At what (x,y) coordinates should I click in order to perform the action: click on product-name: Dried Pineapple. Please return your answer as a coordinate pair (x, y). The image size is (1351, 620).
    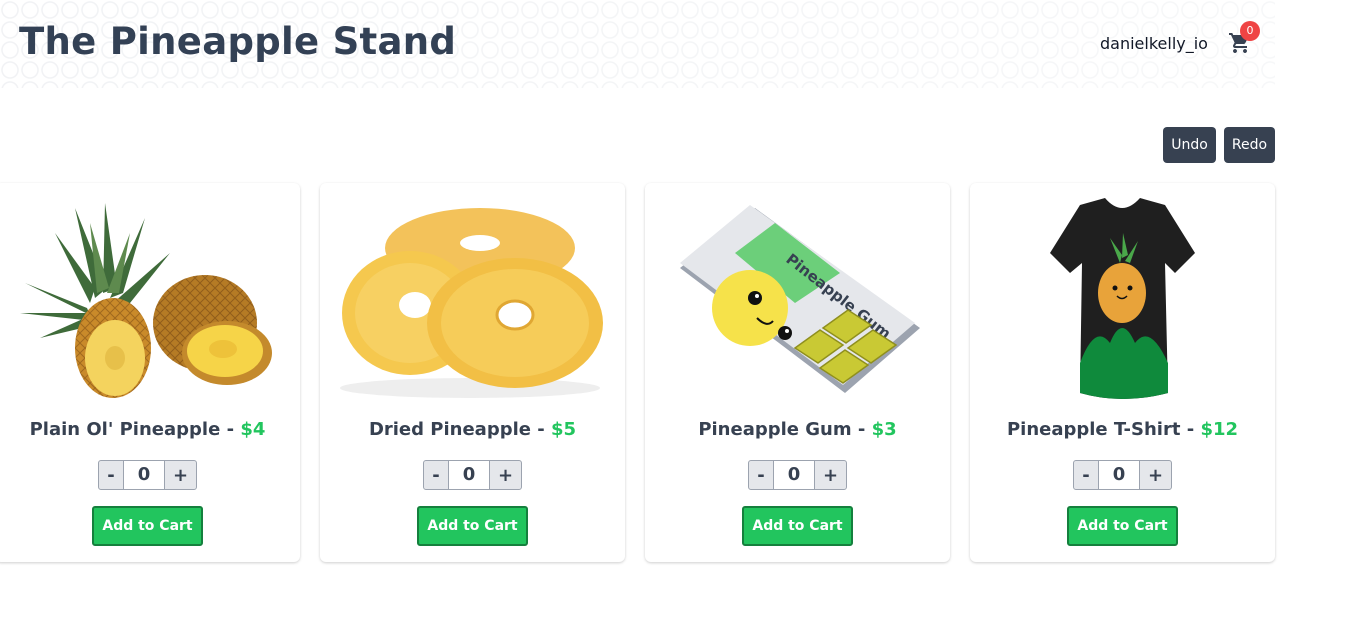
    Looking at the image, I should click on (449, 429).